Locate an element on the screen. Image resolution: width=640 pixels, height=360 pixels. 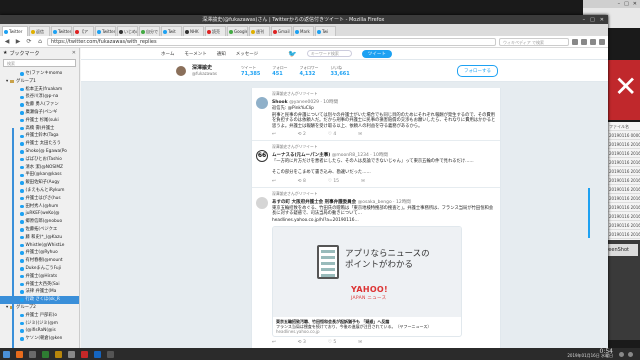
files-icon is located at coordinates (45, 354).